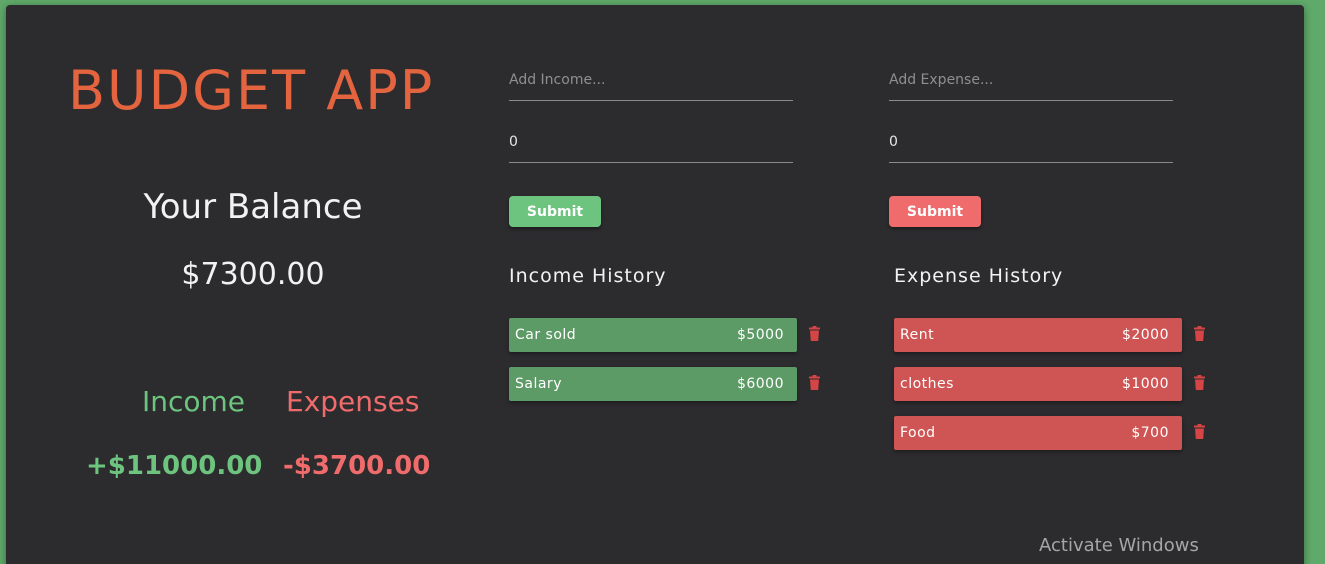  Describe the element at coordinates (1049, 384) in the screenshot. I see `expense-history-item: clothes $1000` at that location.